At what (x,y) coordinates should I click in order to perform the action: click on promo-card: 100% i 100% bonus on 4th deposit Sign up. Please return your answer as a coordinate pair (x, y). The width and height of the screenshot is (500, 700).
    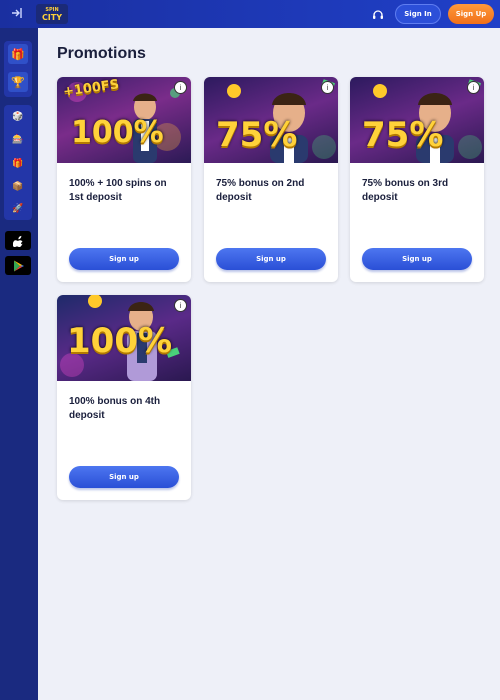
    Looking at the image, I should click on (124, 397).